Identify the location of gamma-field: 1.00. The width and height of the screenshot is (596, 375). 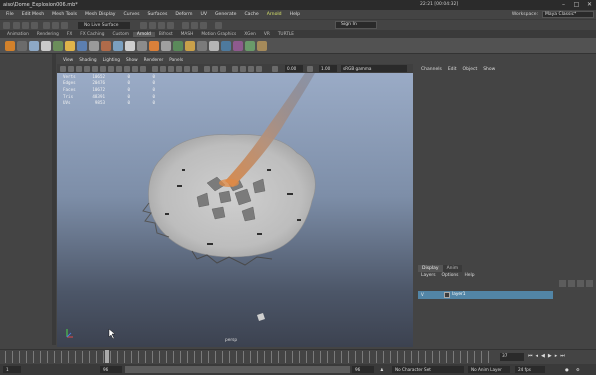
(328, 68).